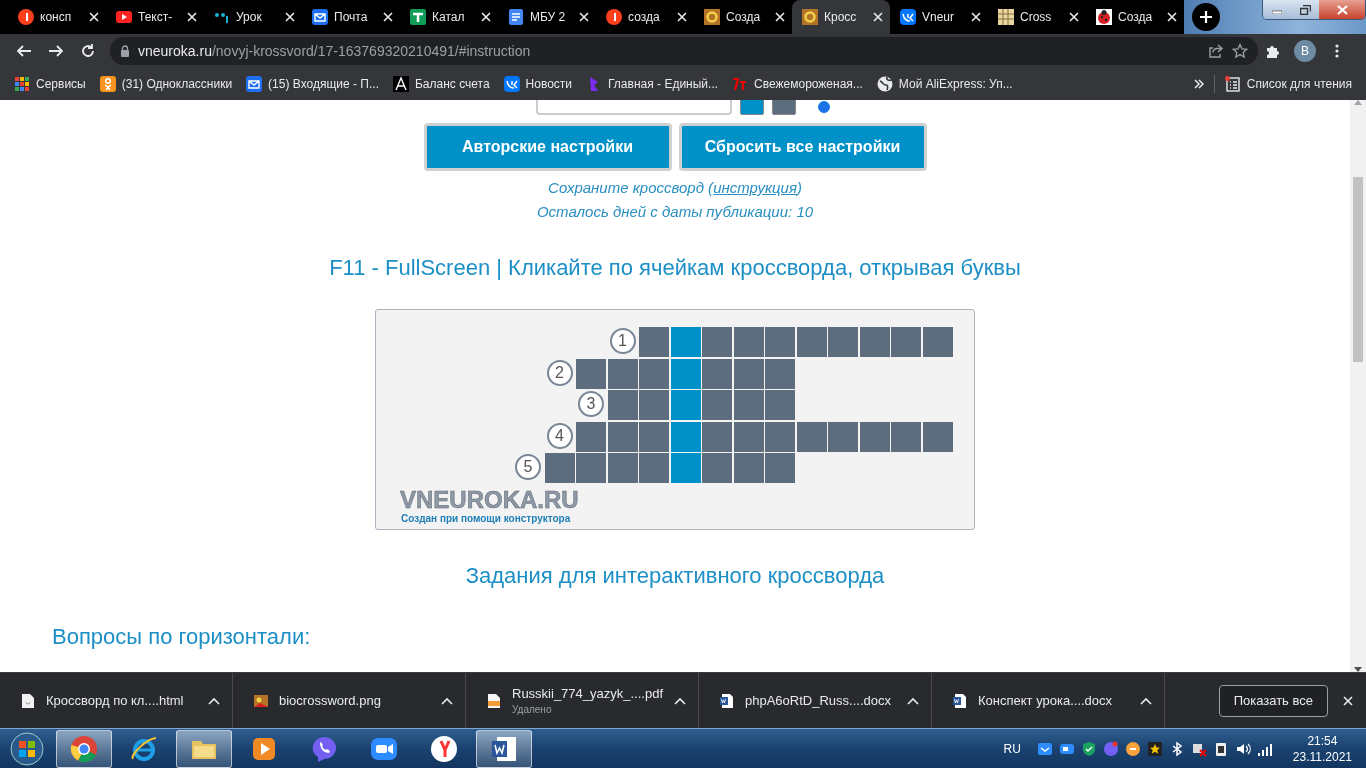 This screenshot has width=1366, height=768. Describe the element at coordinates (1273, 51) in the screenshot. I see `puzzle-icon` at that location.